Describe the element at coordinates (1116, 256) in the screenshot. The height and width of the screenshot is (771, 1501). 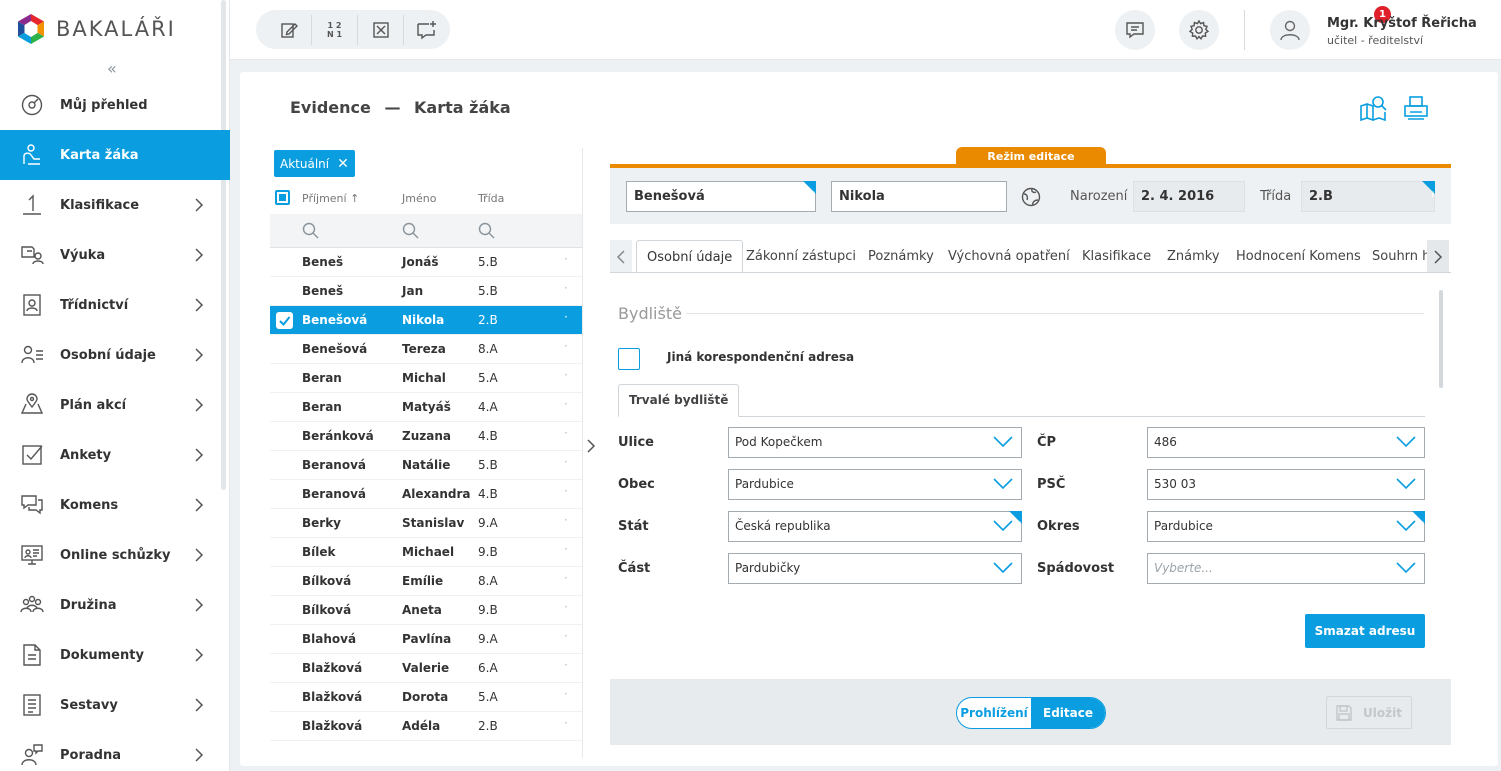
I see `tab-4: Klasifikace` at that location.